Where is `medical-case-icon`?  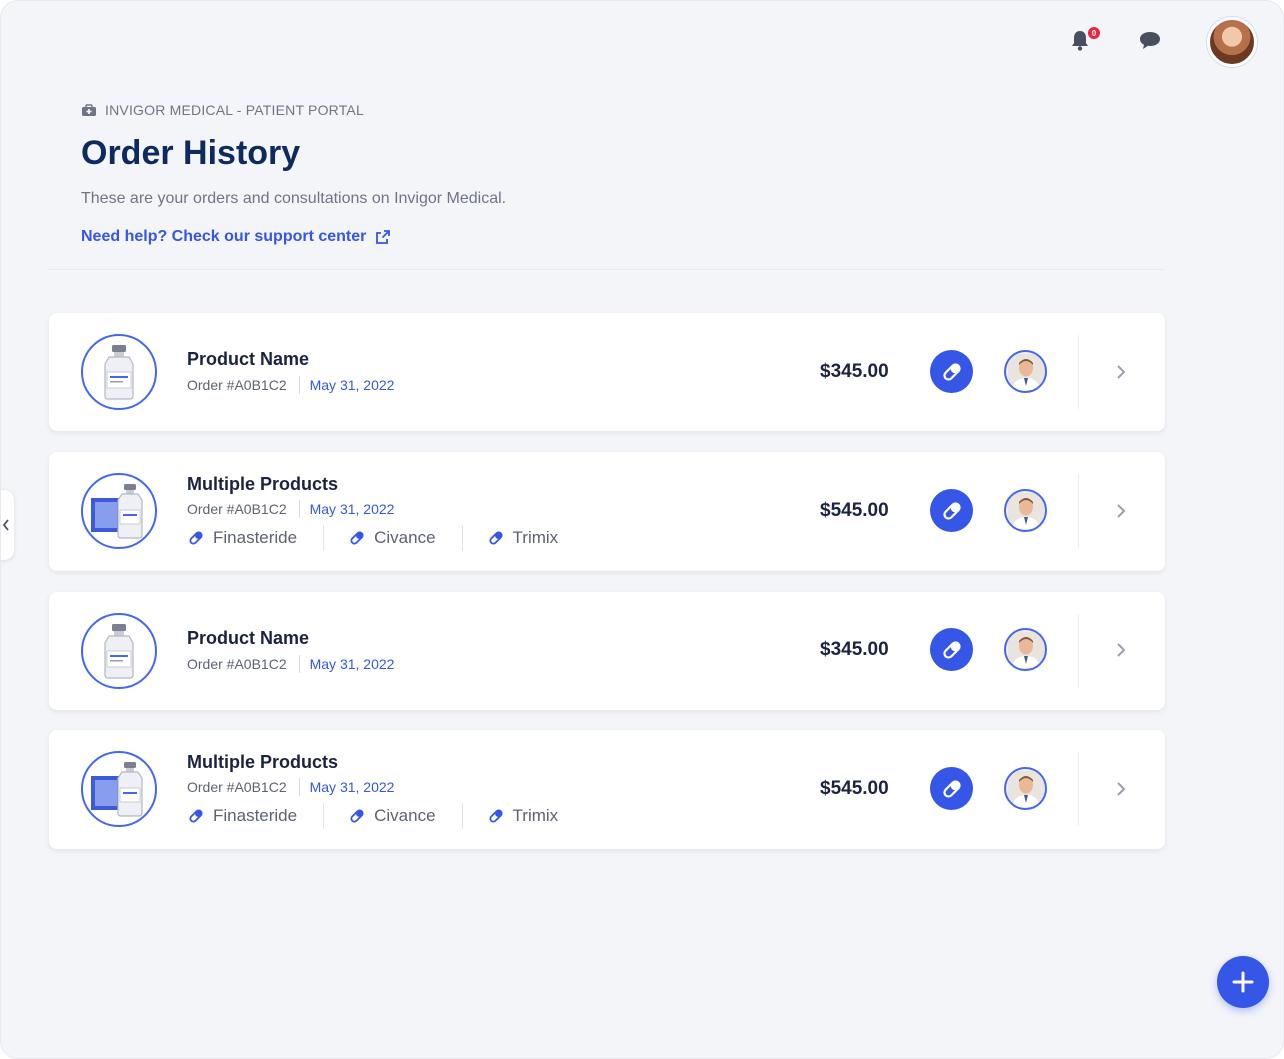 medical-case-icon is located at coordinates (89, 109).